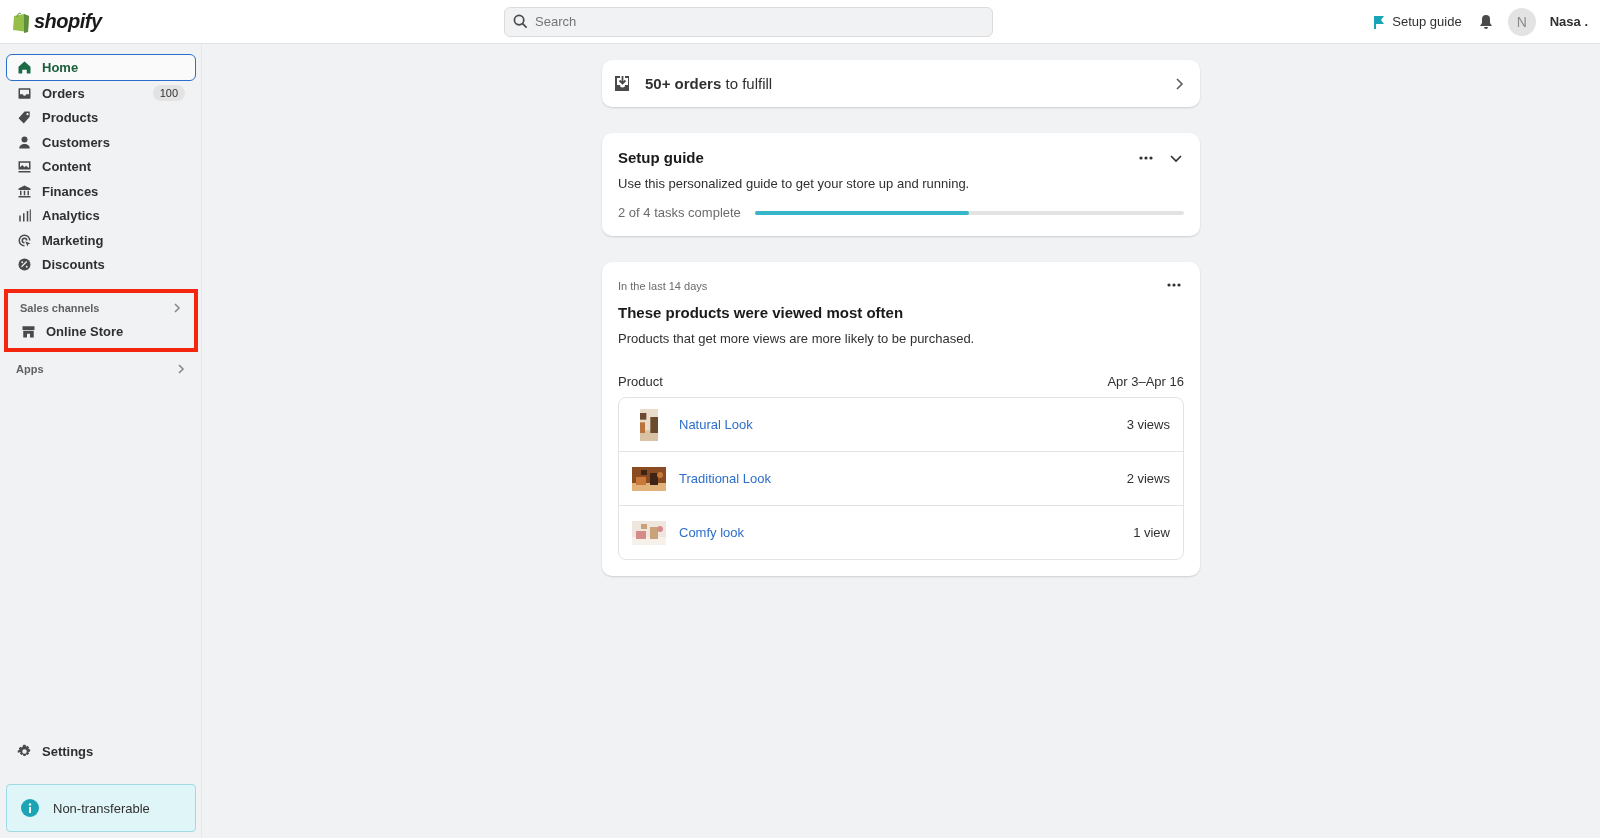  I want to click on discount-icon, so click(24, 265).